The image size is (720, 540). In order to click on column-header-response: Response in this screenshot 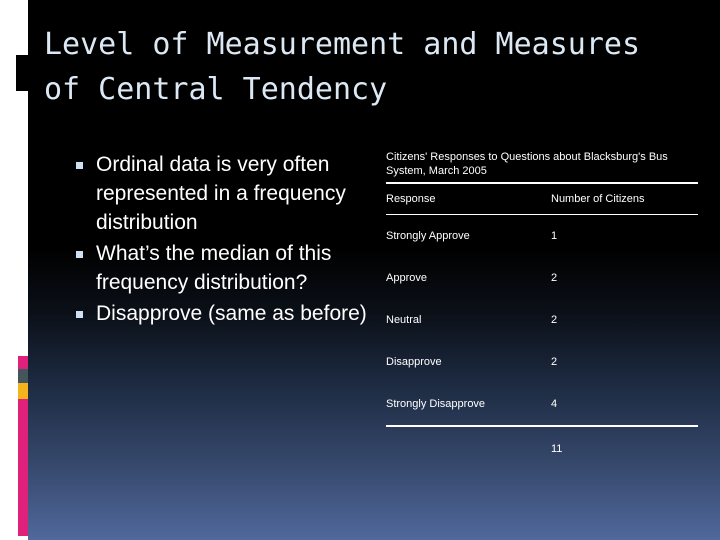, I will do `click(411, 199)`.